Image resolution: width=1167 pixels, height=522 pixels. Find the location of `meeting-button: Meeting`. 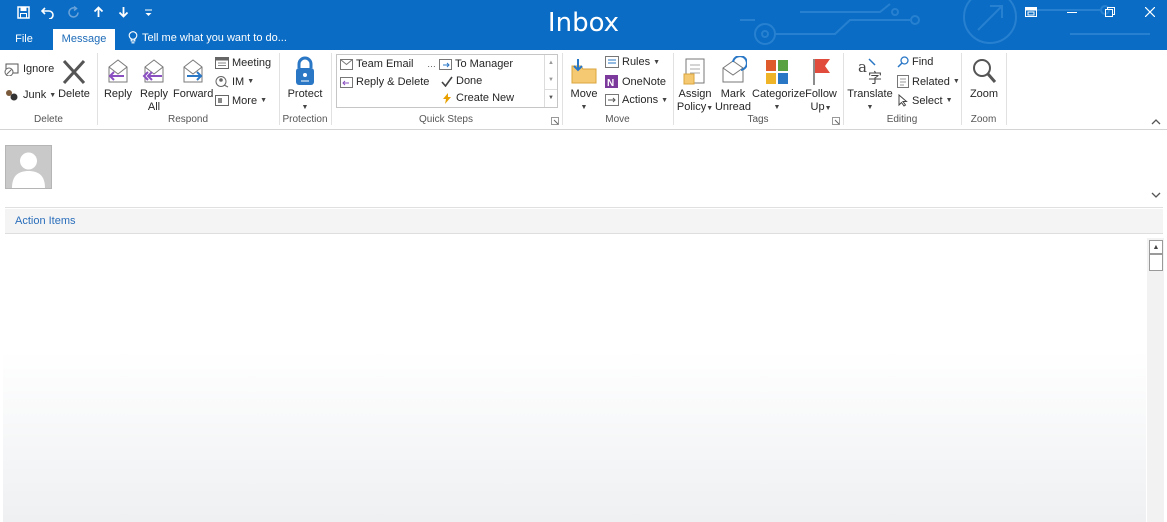

meeting-button: Meeting is located at coordinates (243, 62).